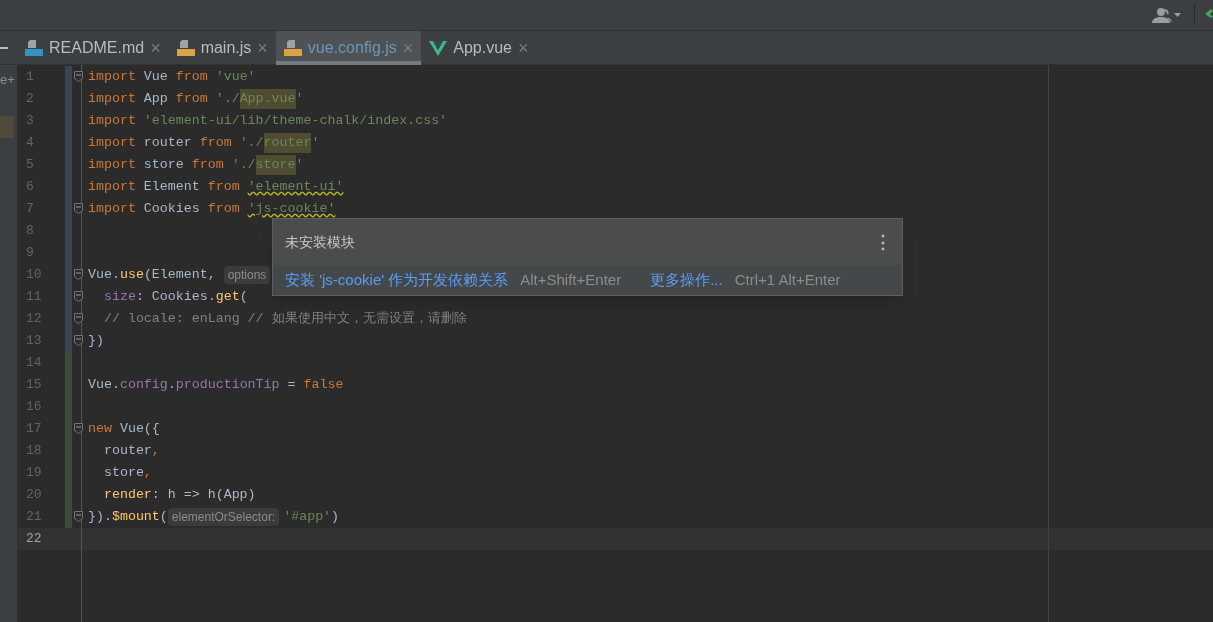 This screenshot has width=1213, height=622. Describe the element at coordinates (171, 187) in the screenshot. I see `code-token: Element` at that location.